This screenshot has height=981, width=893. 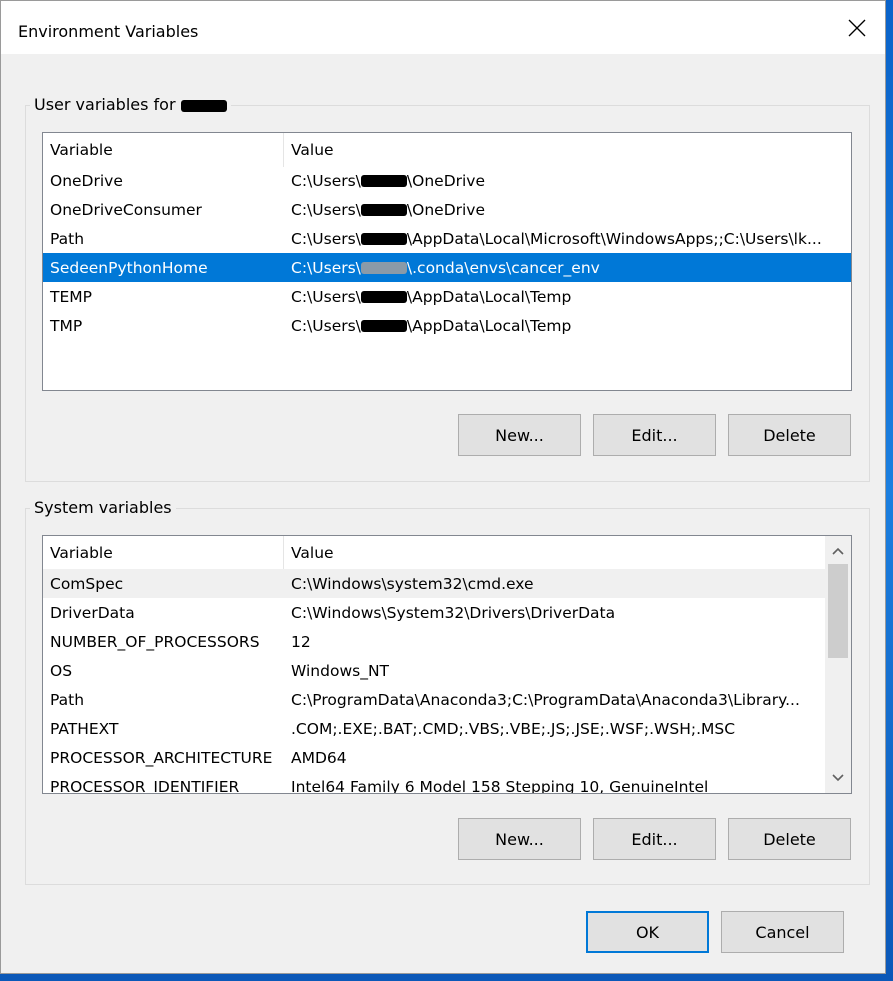 I want to click on variable-name: NUMBER_OF_PROCESSORS, so click(x=155, y=641).